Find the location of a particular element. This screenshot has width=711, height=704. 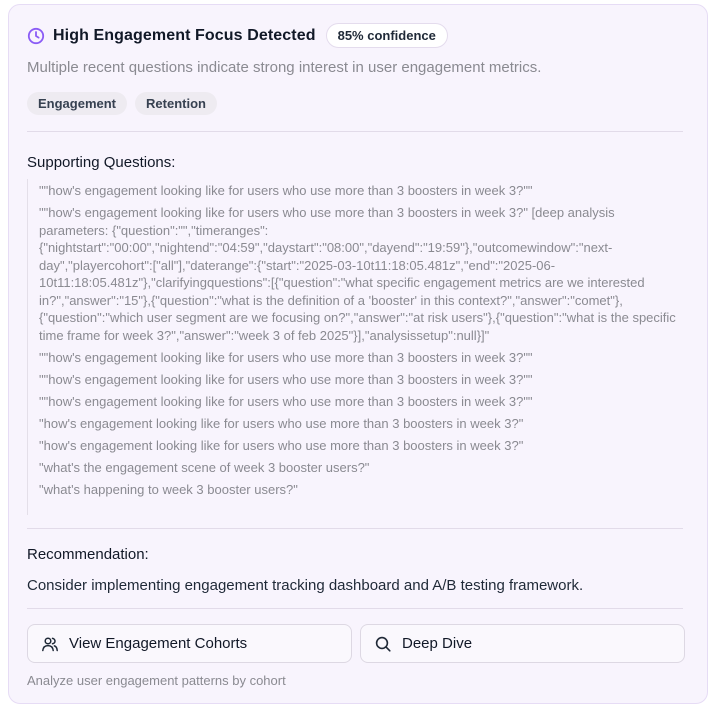

tag-engagement: Engagement is located at coordinates (77, 103).